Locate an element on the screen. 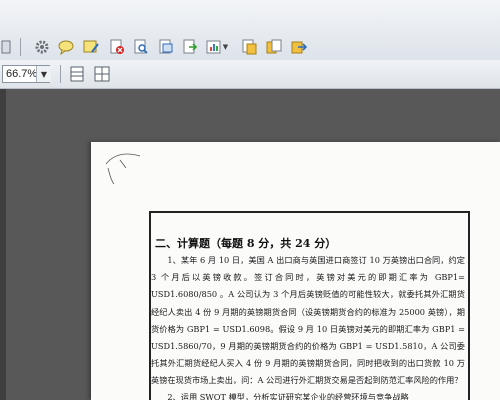 The height and width of the screenshot is (400, 500). two-page-view-icon is located at coordinates (102, 74).